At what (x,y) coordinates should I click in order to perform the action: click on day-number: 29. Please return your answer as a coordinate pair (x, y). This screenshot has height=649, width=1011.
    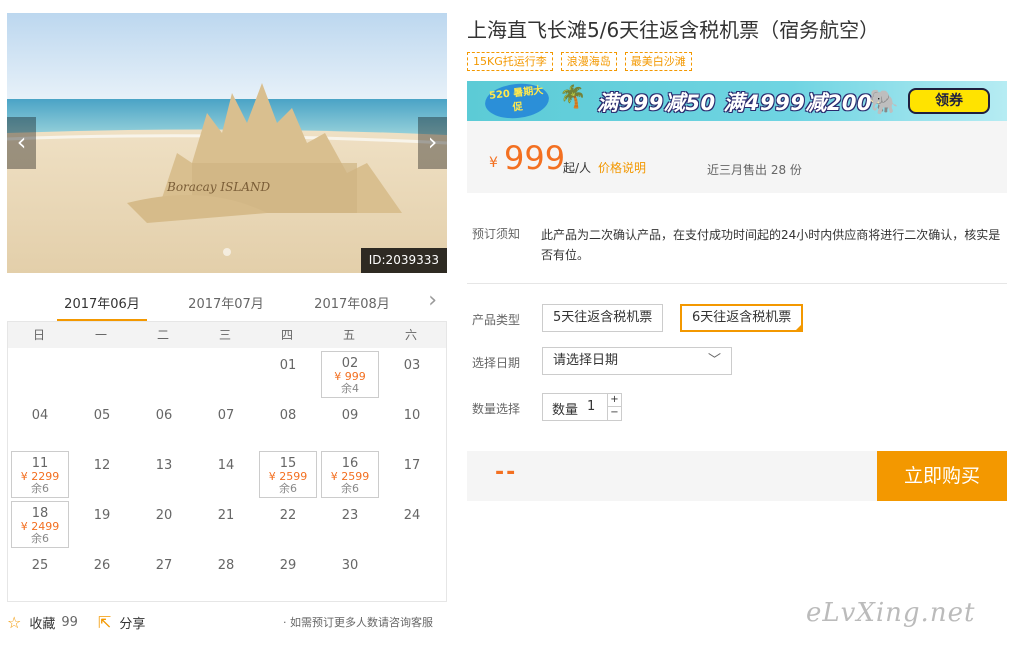
    Looking at the image, I should click on (288, 565).